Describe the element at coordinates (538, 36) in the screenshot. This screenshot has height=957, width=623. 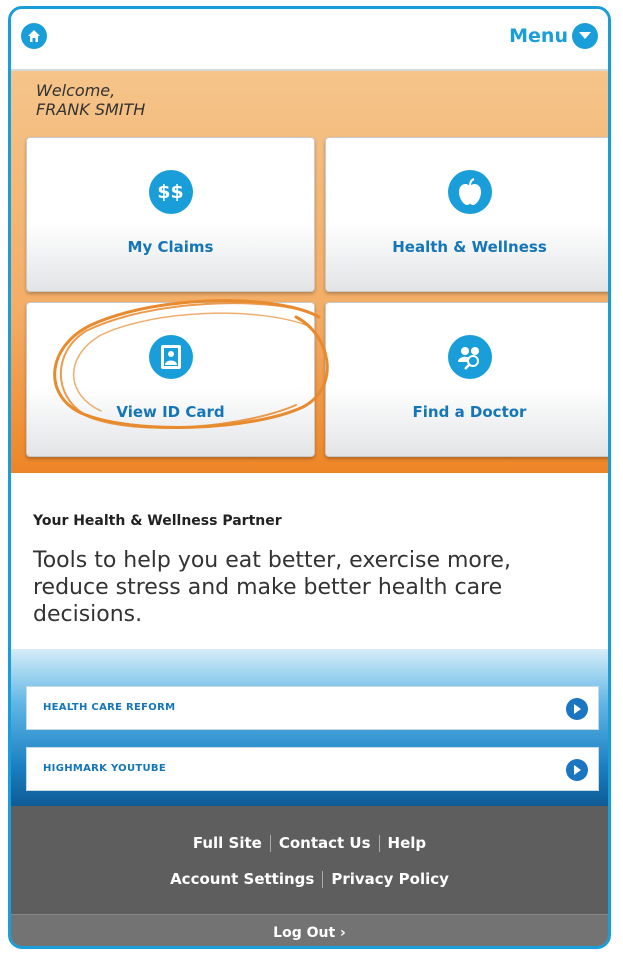
I see `menu-label: Menu` at that location.